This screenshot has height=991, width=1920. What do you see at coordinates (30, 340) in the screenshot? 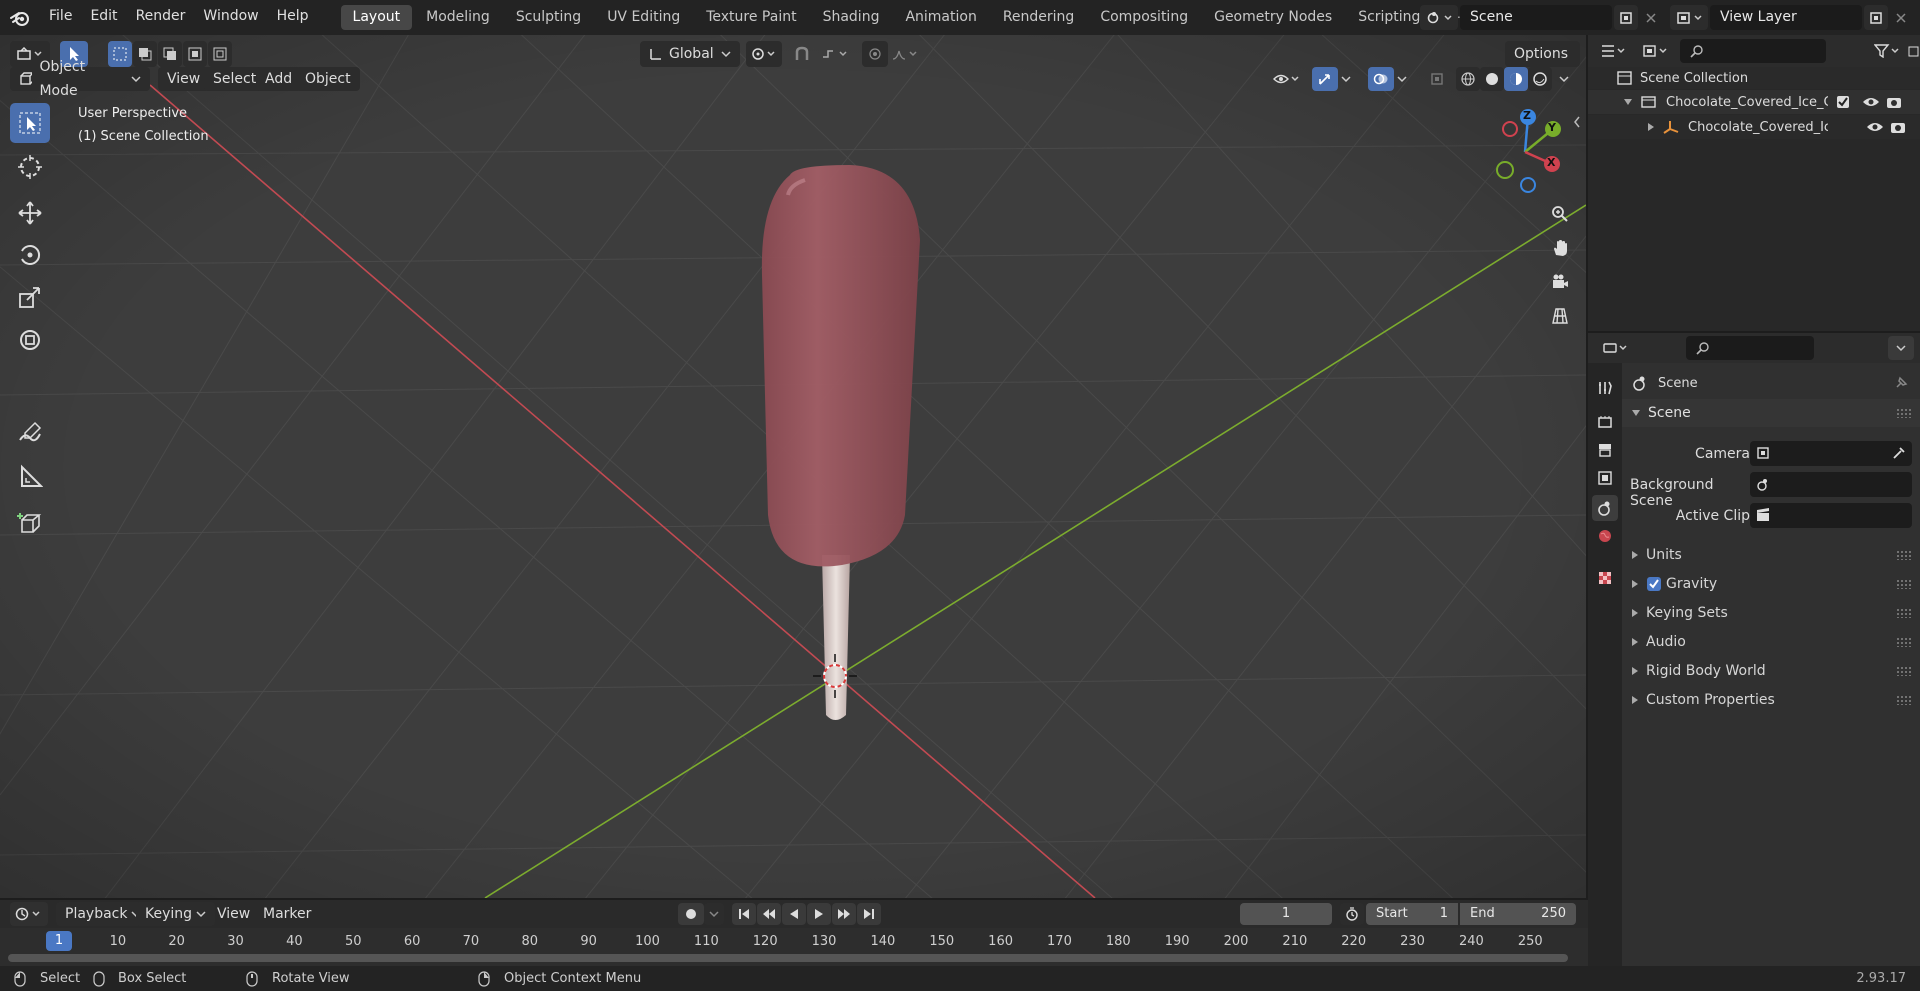
I see `tool-transform` at bounding box center [30, 340].